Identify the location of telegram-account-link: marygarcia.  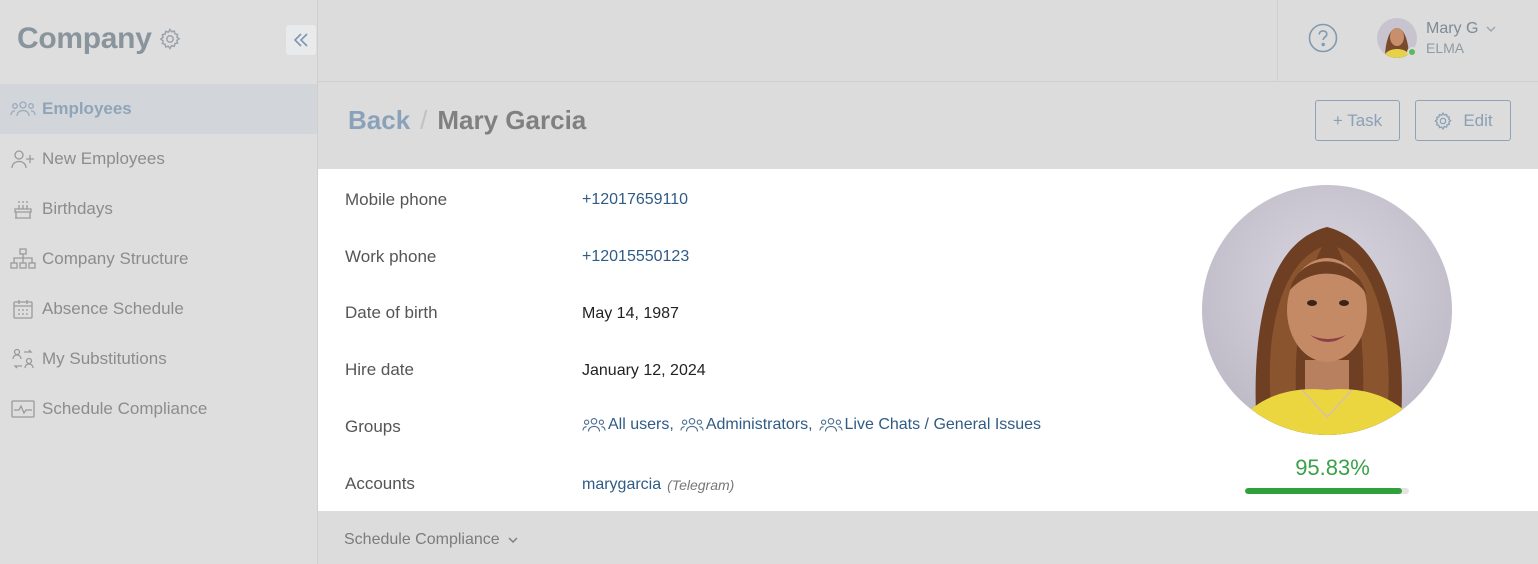
(621, 485).